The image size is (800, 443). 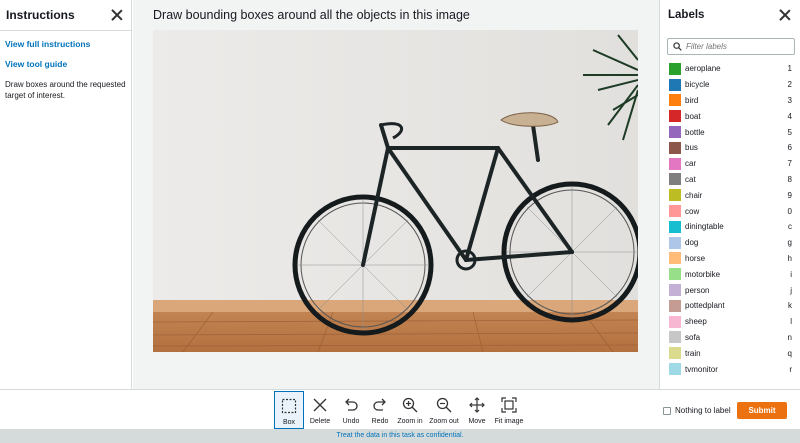 I want to click on search-icon, so click(x=677, y=46).